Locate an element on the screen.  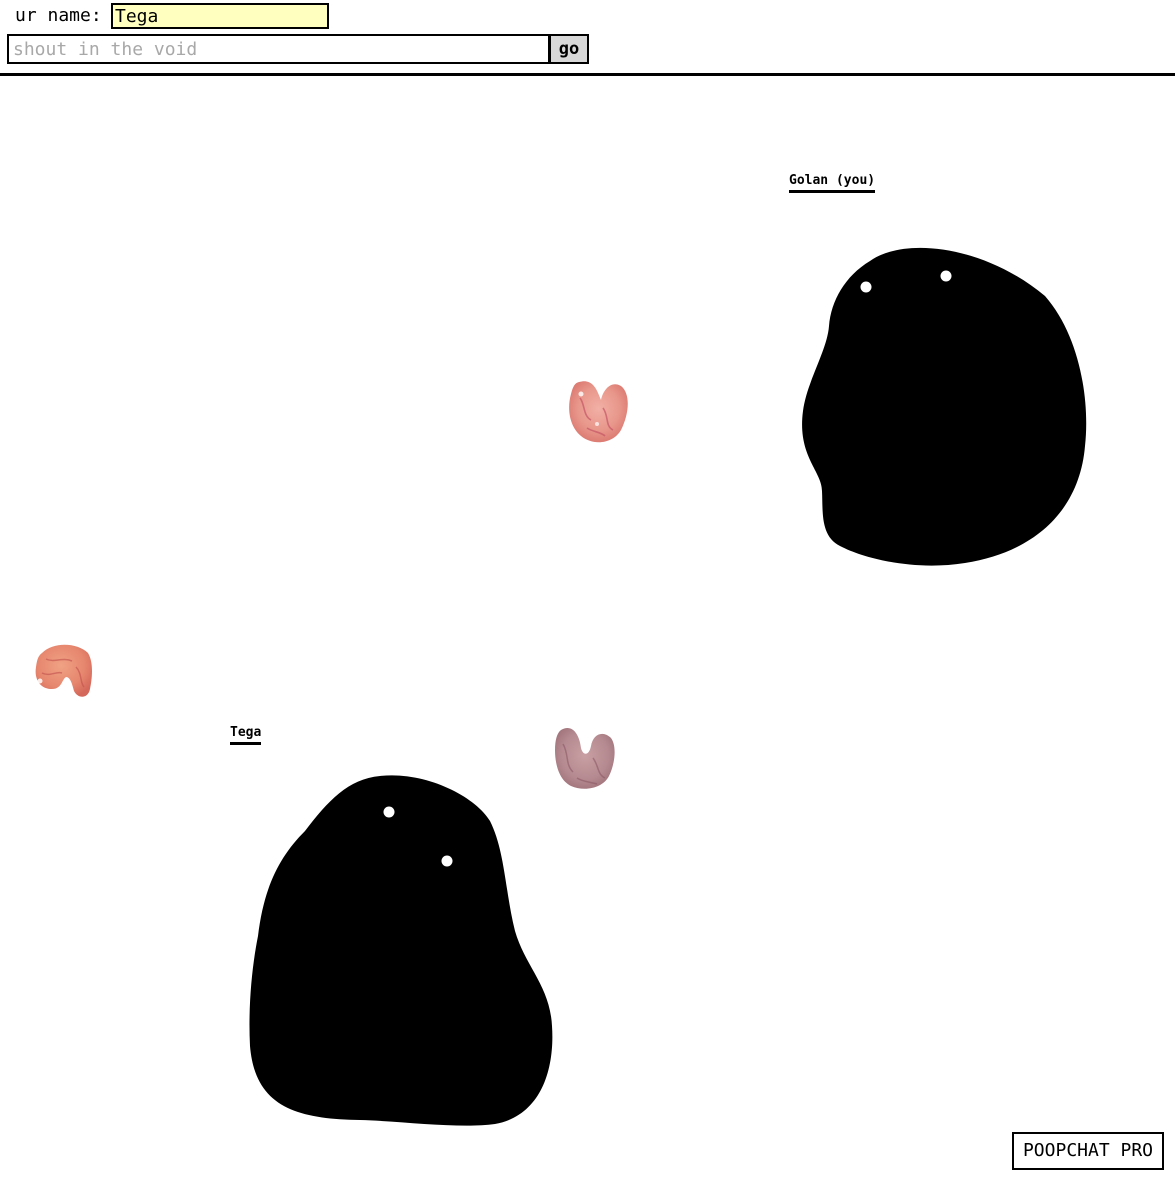
message-input is located at coordinates (278, 49).